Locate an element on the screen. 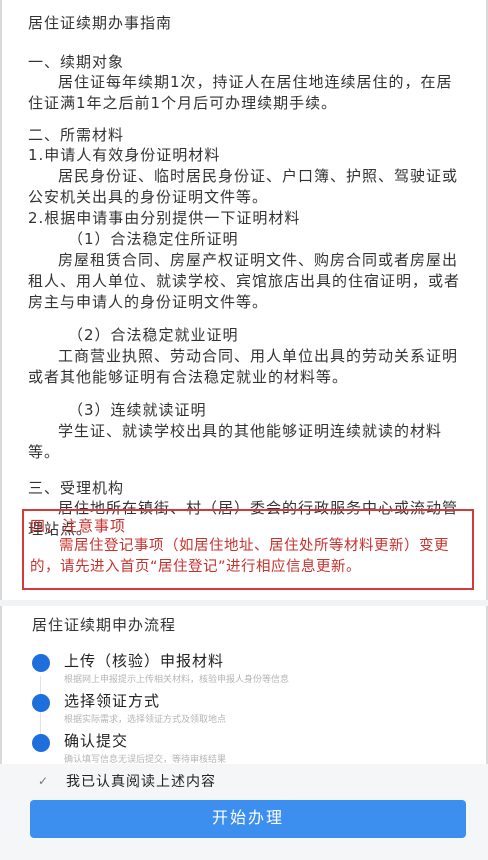 The image size is (488, 860). agree-checkbox: ✓ is located at coordinates (44, 781).